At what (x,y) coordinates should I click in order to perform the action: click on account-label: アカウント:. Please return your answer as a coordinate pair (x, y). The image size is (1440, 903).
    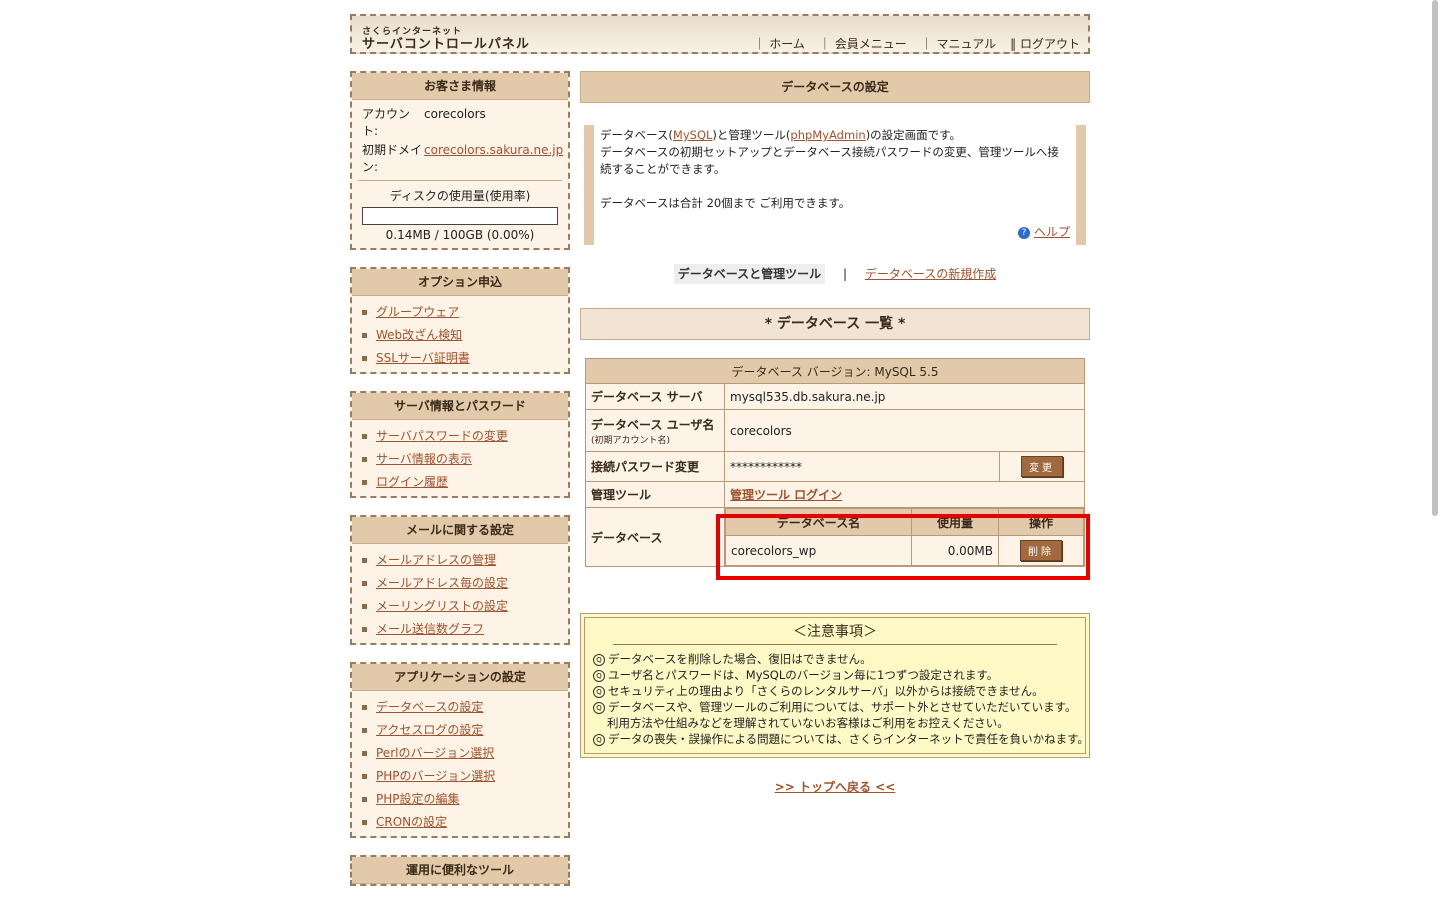
    Looking at the image, I should click on (386, 122).